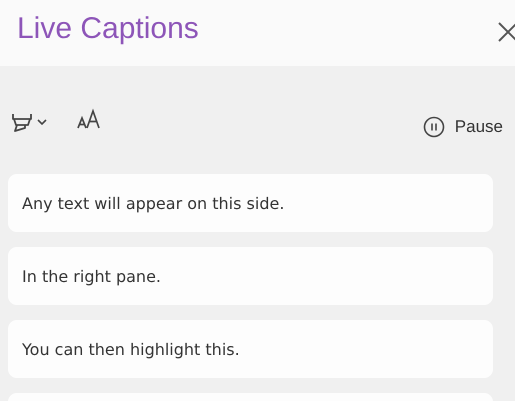 The width and height of the screenshot is (515, 401). Describe the element at coordinates (433, 127) in the screenshot. I see `pause-icon` at that location.